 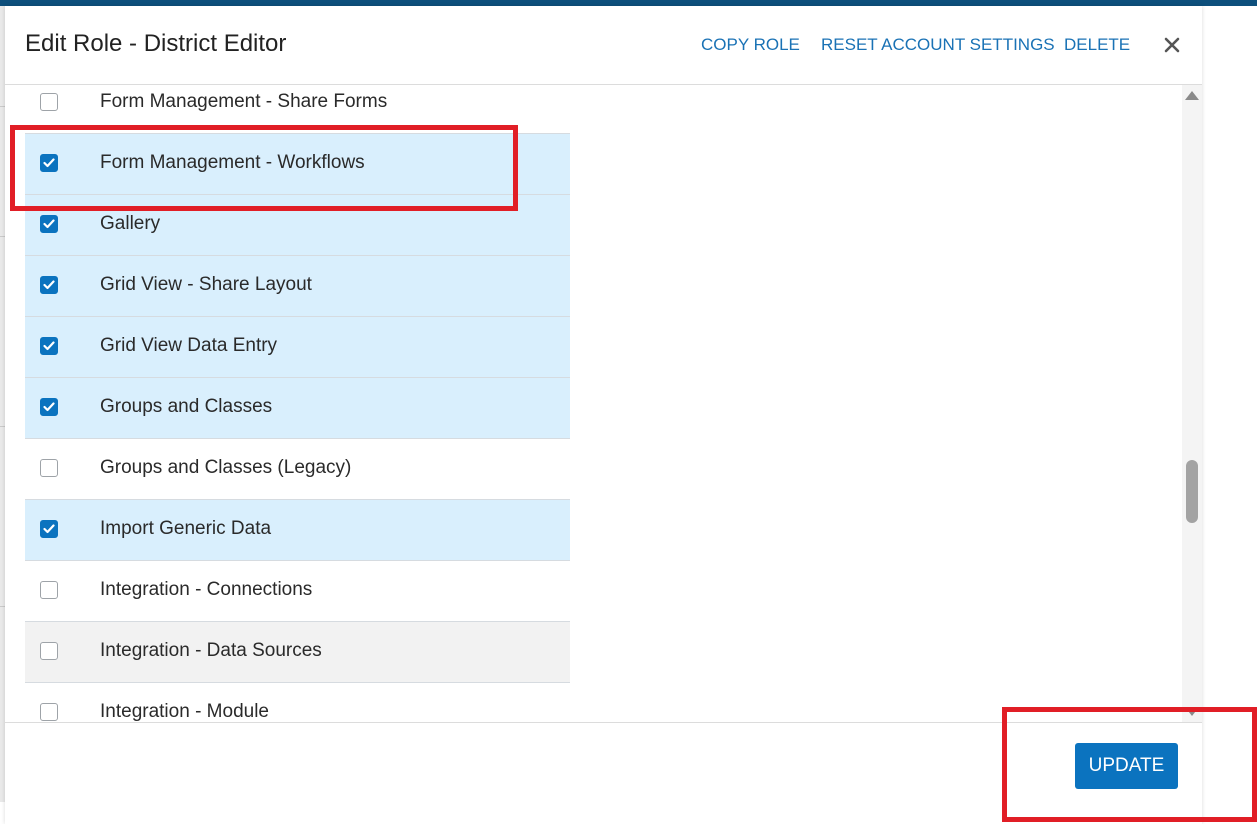 What do you see at coordinates (226, 467) in the screenshot?
I see `permission-label: Groups and Classes (Legacy)` at bounding box center [226, 467].